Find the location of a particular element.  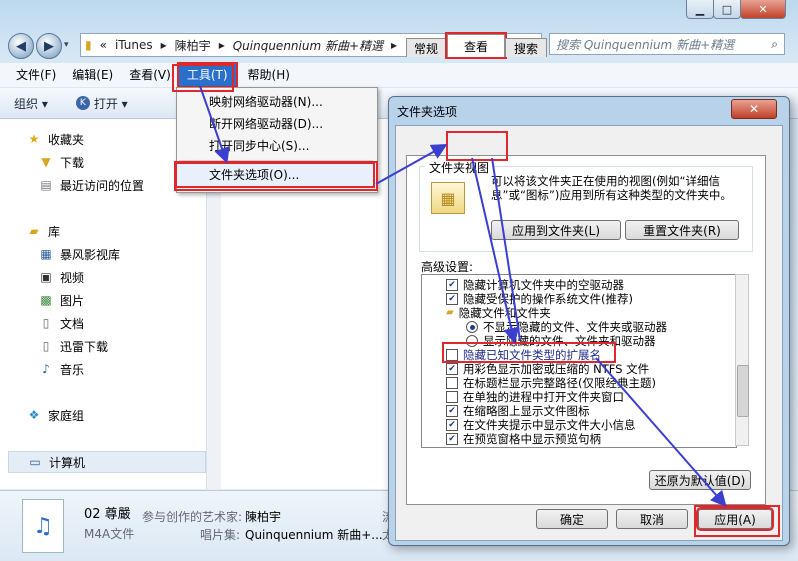

arrow-view-to-setting is located at coordinates (495, 250).